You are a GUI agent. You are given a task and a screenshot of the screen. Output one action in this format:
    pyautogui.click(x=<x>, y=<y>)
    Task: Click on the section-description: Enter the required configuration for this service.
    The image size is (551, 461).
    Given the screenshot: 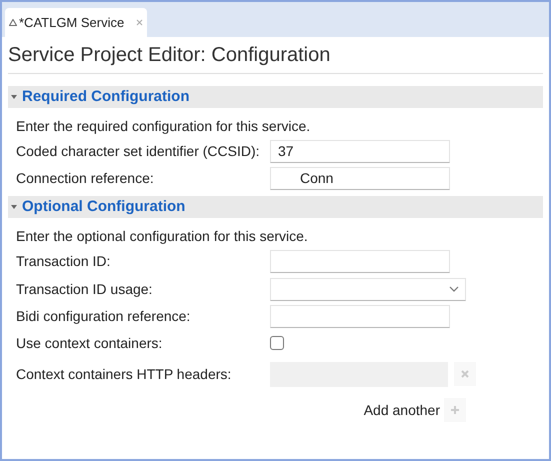 What is the action you would take?
    pyautogui.click(x=164, y=126)
    